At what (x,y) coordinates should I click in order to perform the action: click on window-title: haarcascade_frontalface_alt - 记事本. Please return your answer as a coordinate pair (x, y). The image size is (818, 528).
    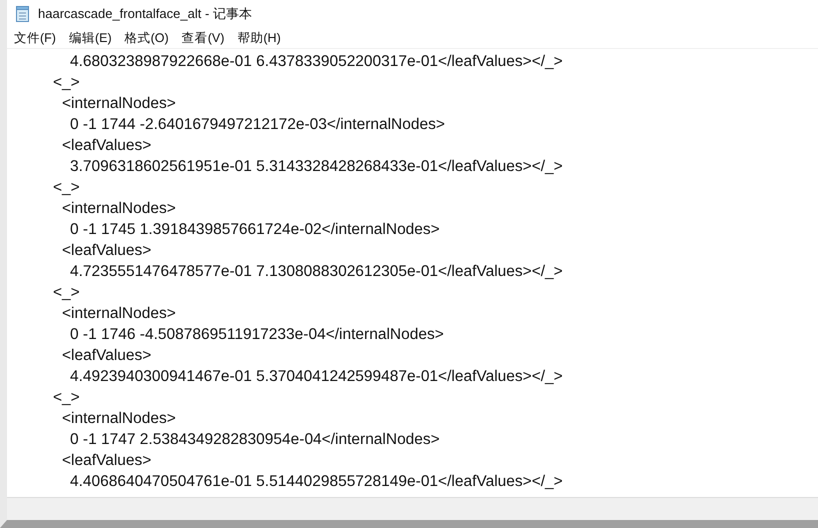
    Looking at the image, I should click on (145, 14).